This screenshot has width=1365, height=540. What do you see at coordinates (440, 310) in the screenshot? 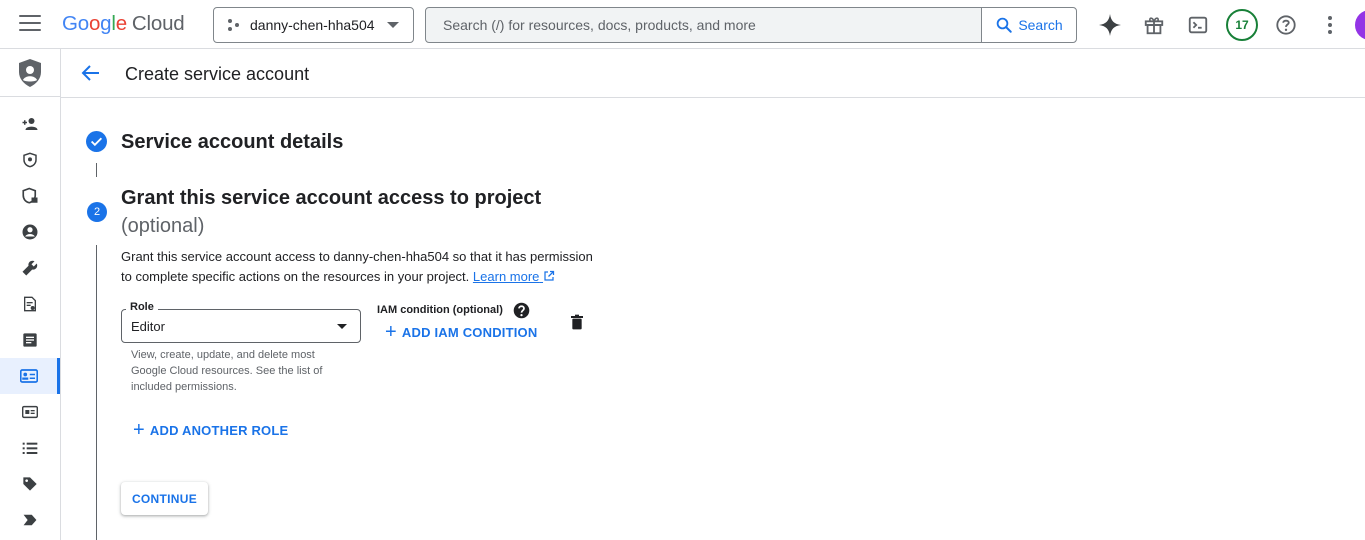
I see `iam-condition-label: IAM condition (optional)` at bounding box center [440, 310].